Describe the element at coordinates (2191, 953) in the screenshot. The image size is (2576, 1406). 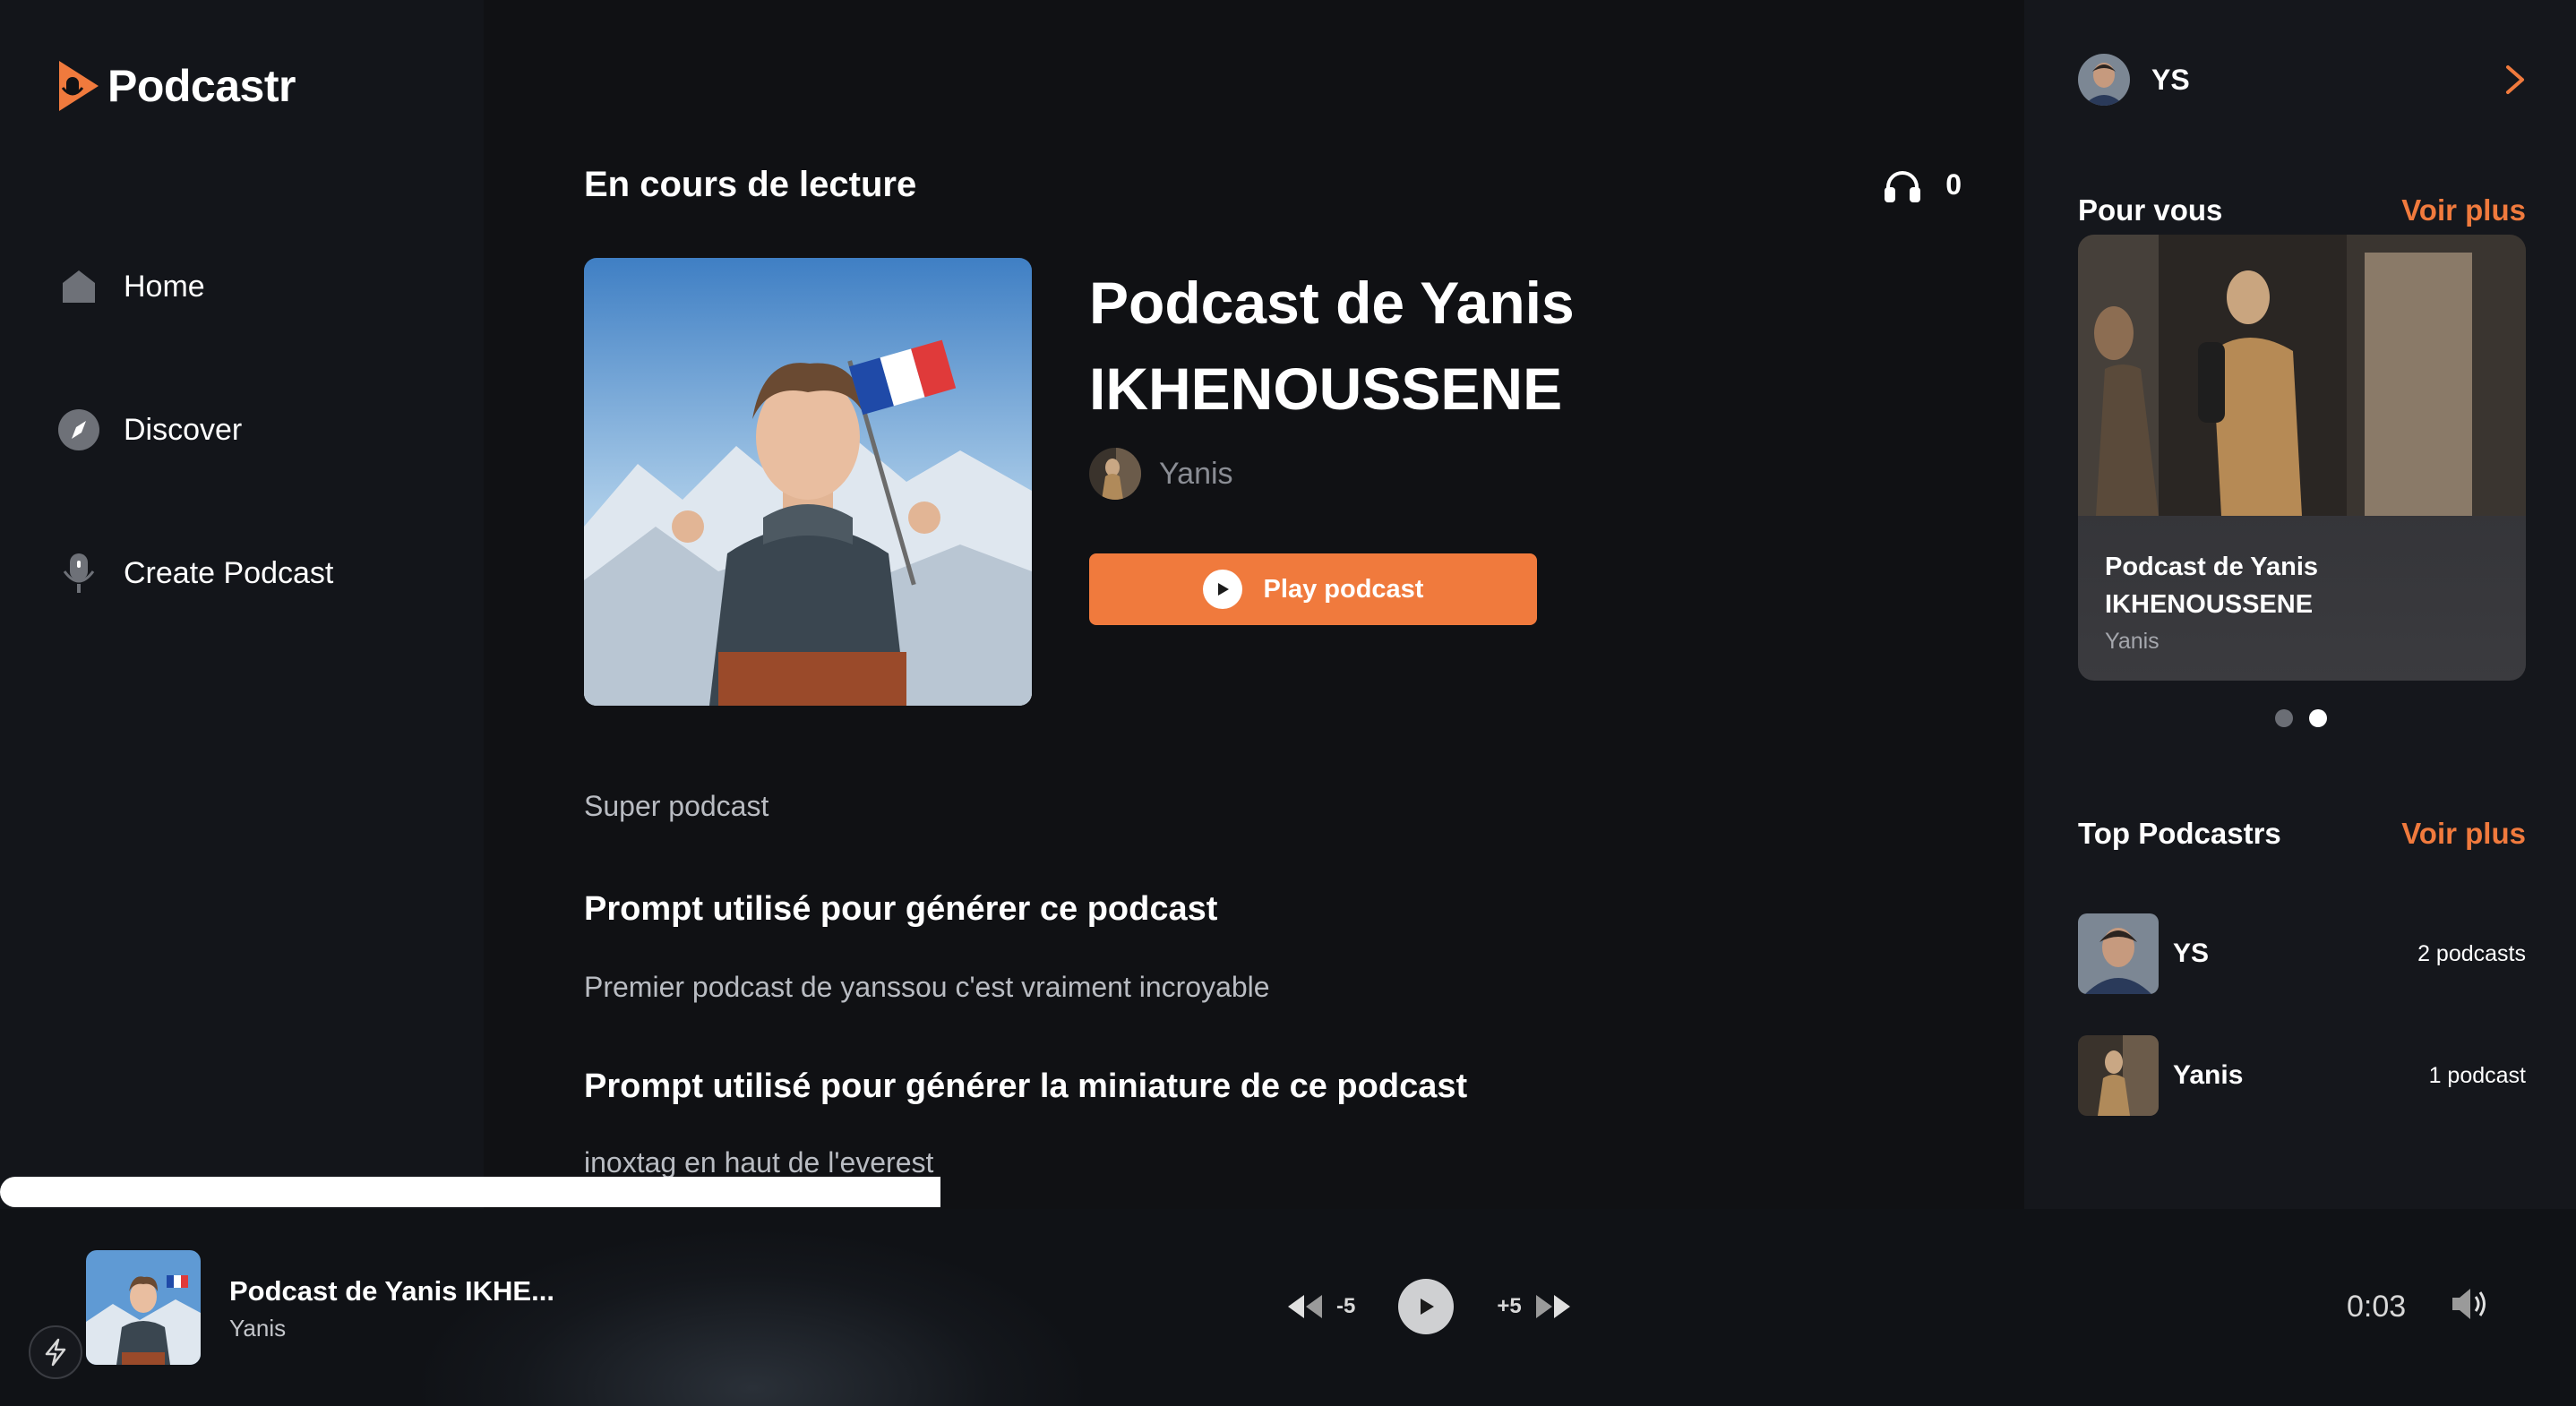
I see `podcaster-name: YS` at that location.